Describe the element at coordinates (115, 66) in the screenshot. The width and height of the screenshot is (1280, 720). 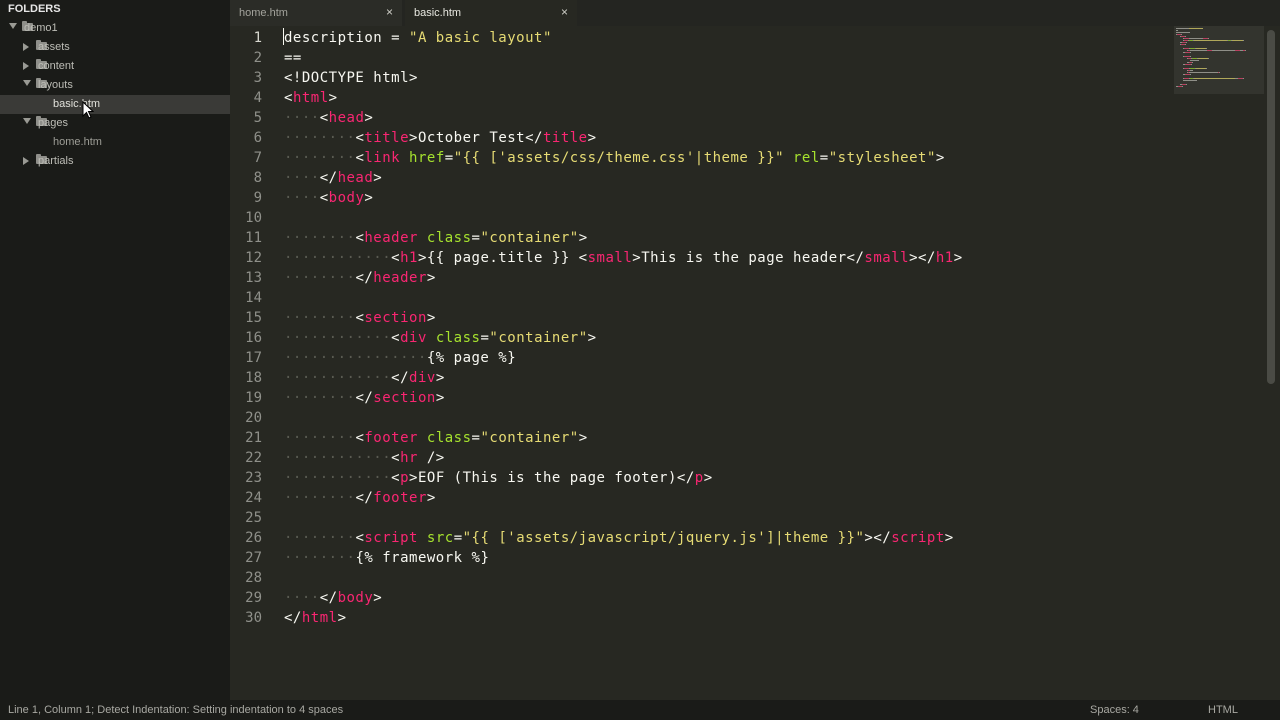
I see `folder-item-content: content` at that location.